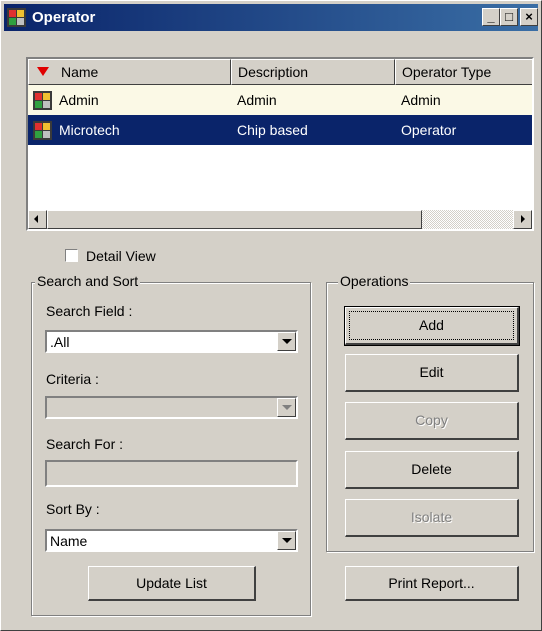  What do you see at coordinates (79, 100) in the screenshot?
I see `cell-name: Admin` at bounding box center [79, 100].